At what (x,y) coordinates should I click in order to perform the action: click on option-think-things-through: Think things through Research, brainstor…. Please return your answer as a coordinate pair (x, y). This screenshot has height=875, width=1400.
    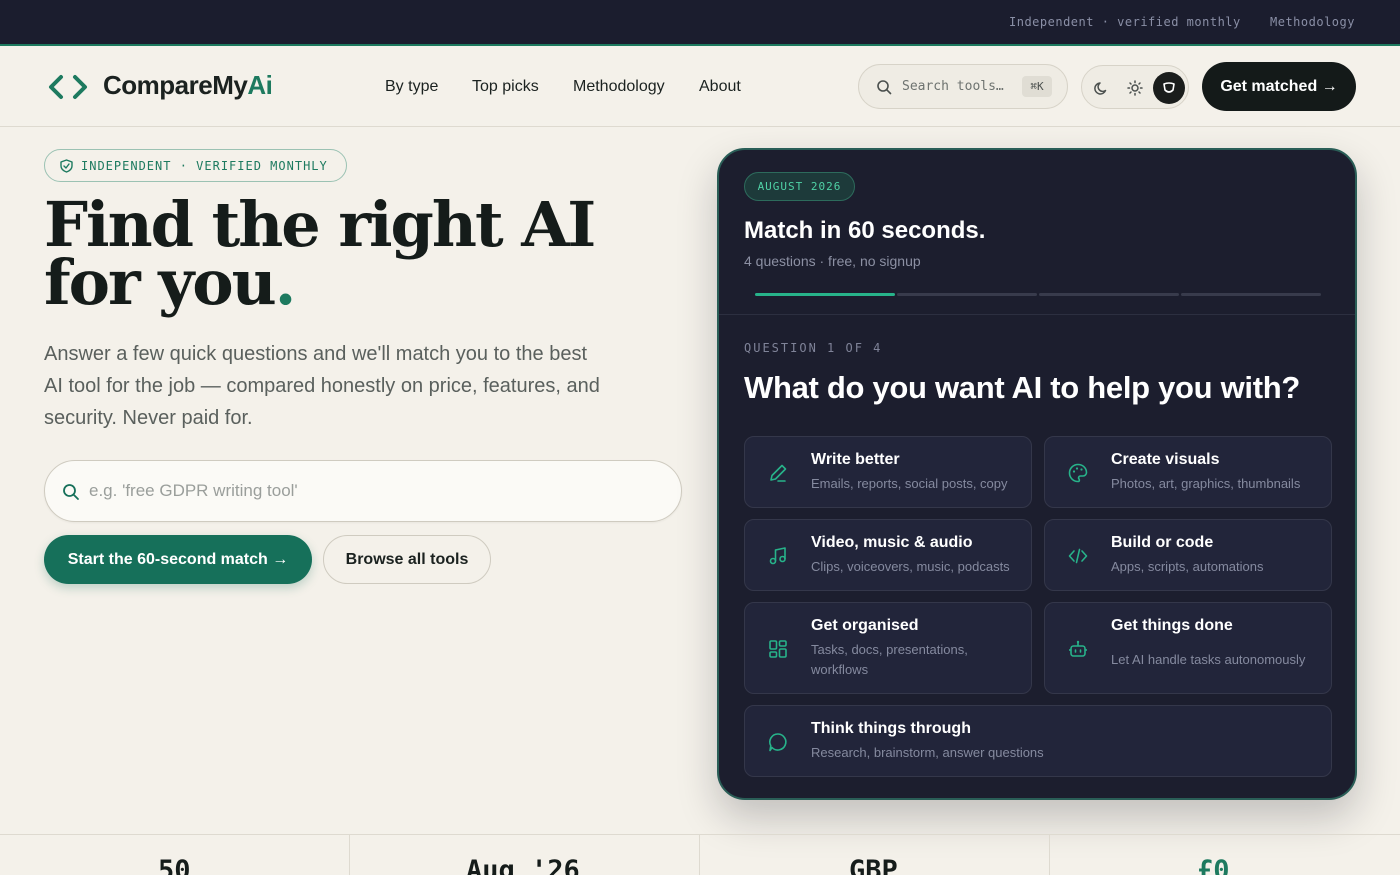
    Looking at the image, I should click on (1038, 741).